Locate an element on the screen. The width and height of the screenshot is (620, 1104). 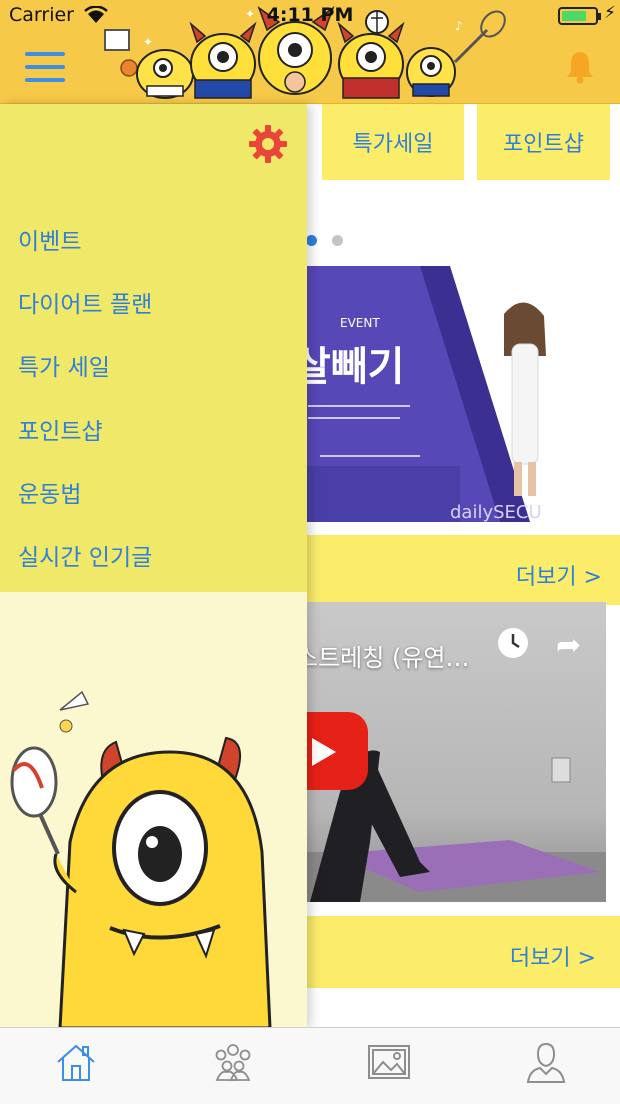
carousel-dot-active is located at coordinates (311, 240).